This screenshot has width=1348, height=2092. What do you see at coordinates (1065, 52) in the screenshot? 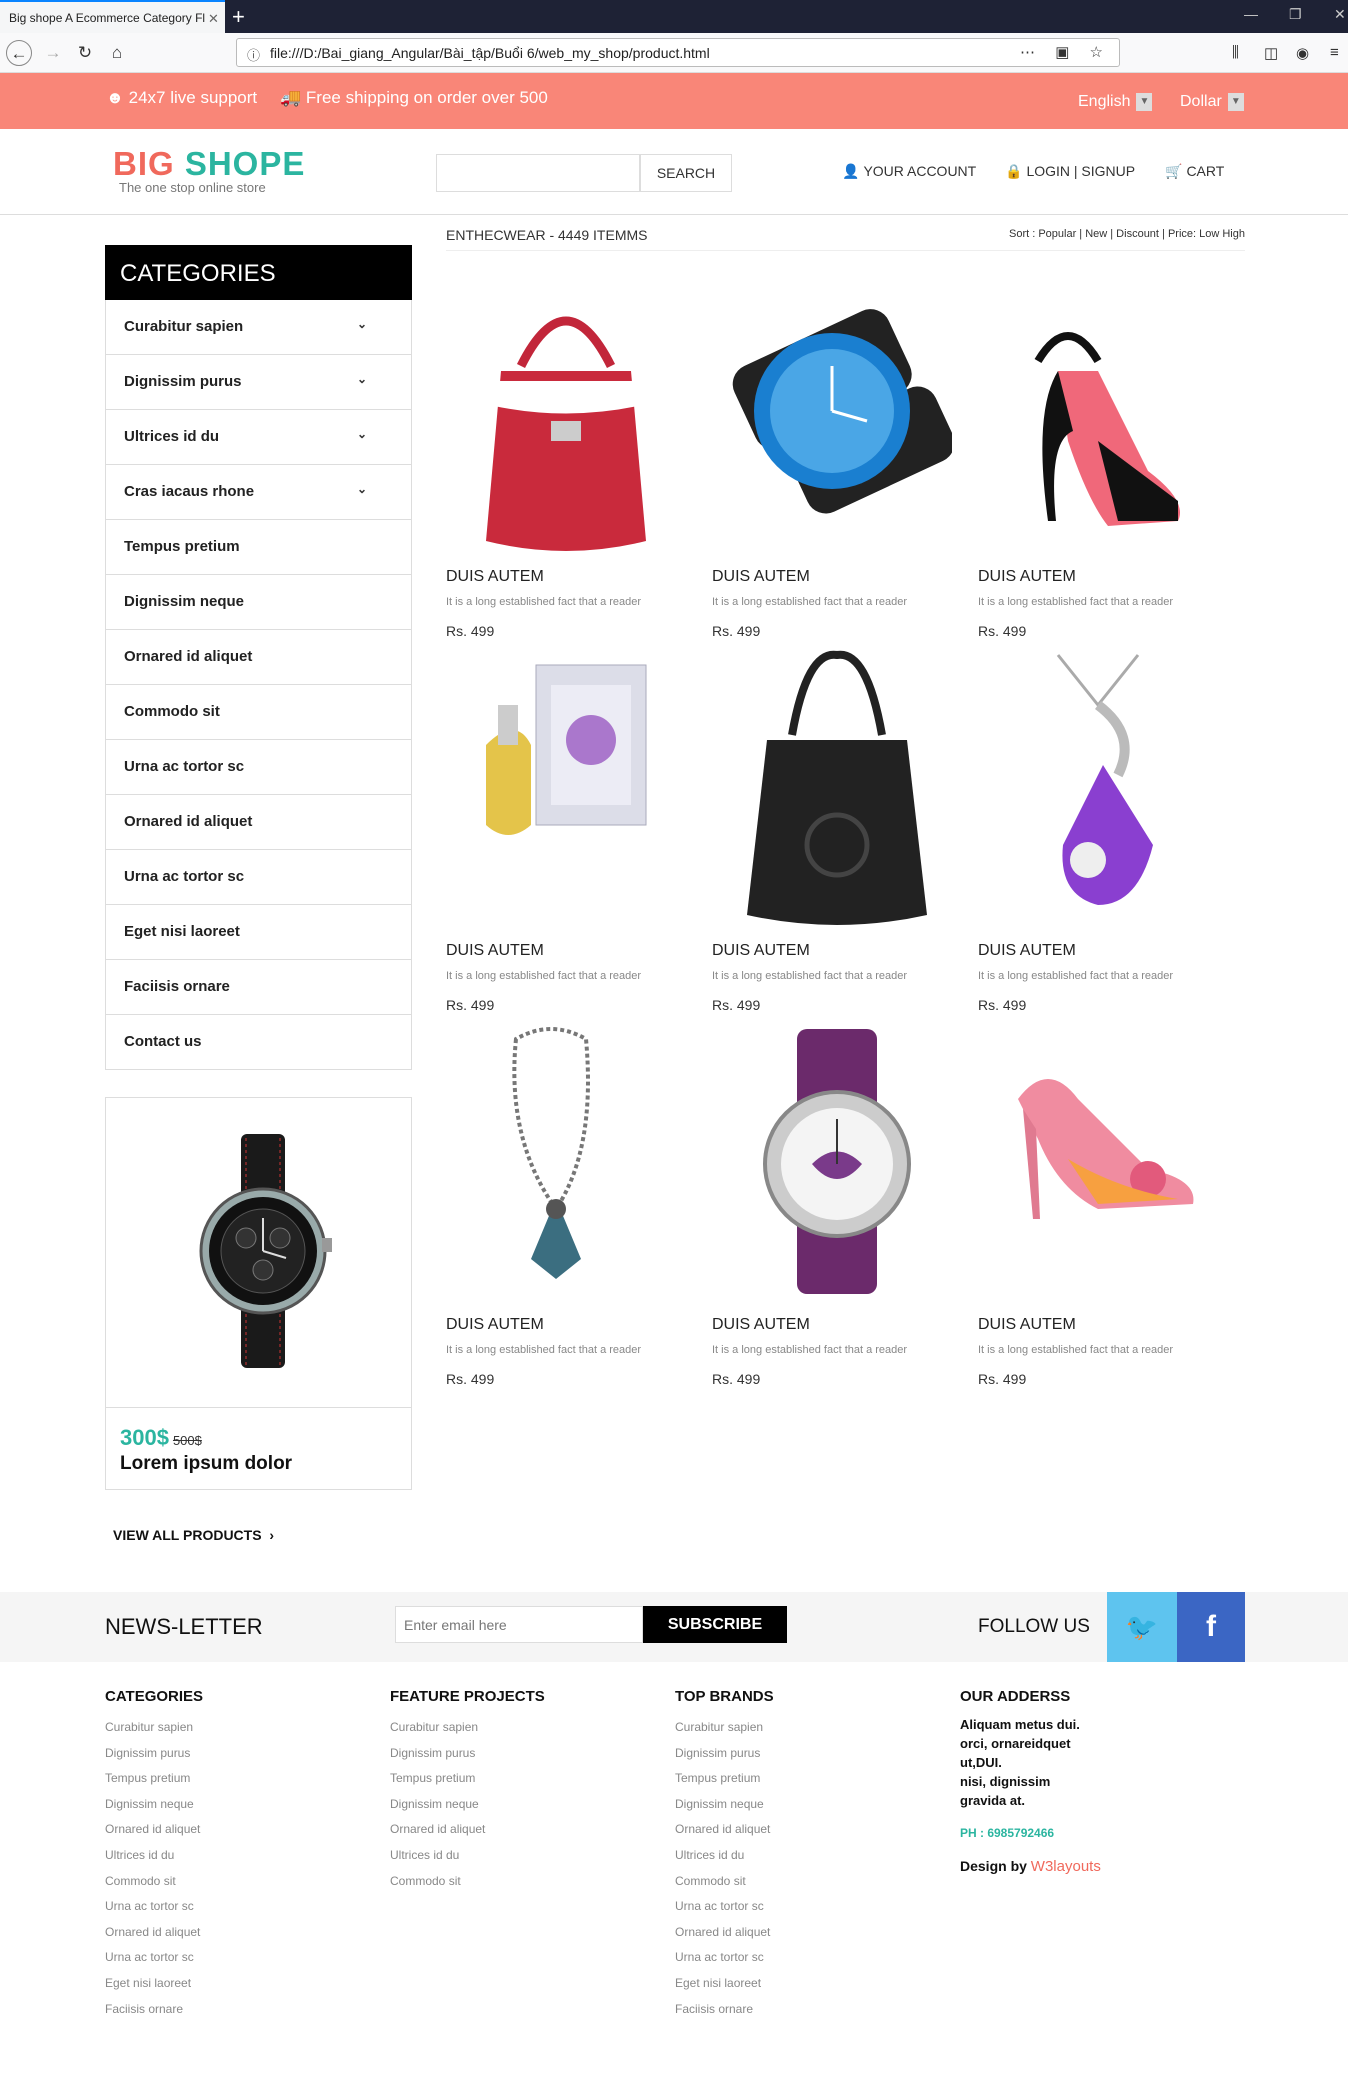
I see `page-actions-icon: ⋯ ▣ ☆` at bounding box center [1065, 52].